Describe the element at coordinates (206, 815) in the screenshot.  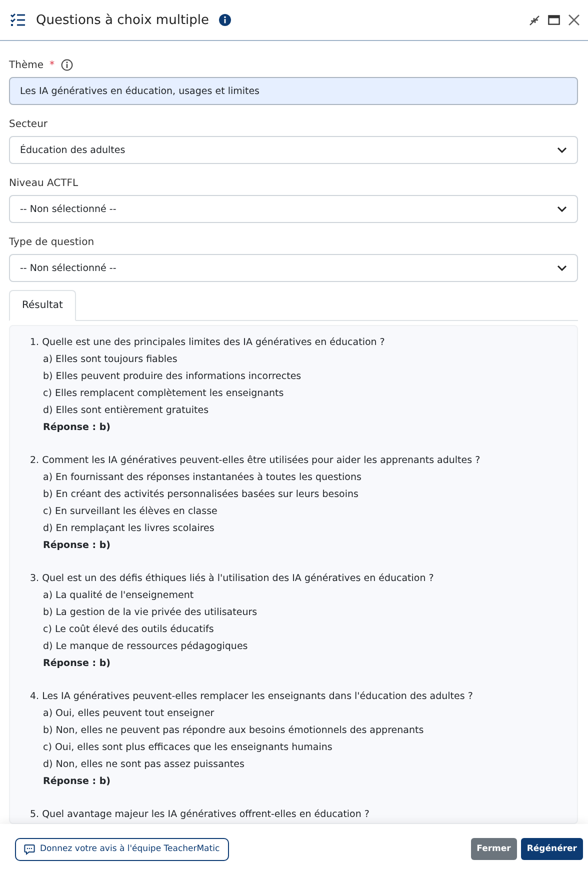
I see `question-text: Quel avantage majeur les IA génératives offrent-elles en éducation ?` at that location.